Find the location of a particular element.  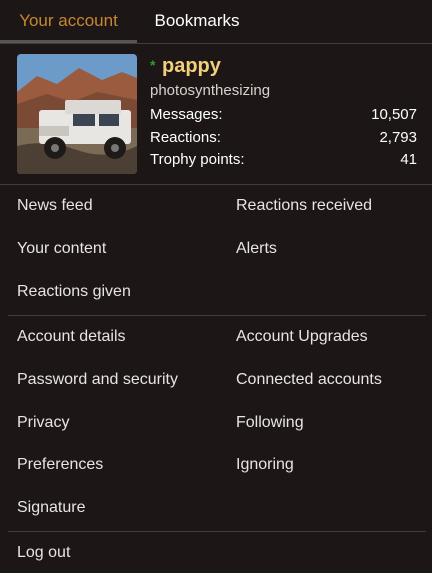

user-title: photosynthesizing is located at coordinates (210, 90).